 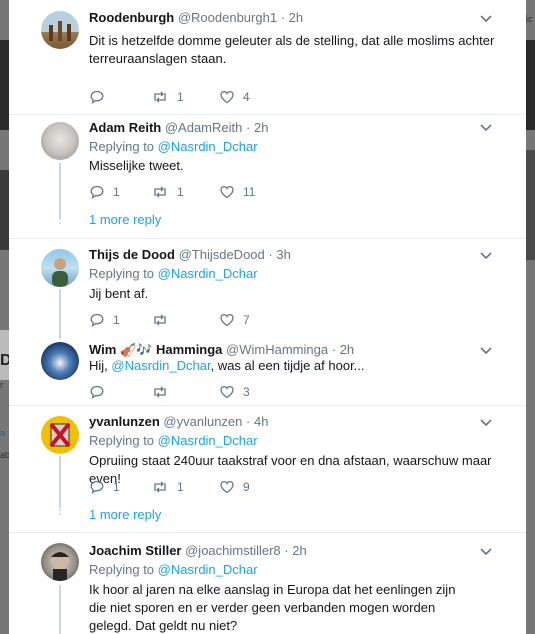 I want to click on tweet-time: 3h, so click(x=283, y=254).